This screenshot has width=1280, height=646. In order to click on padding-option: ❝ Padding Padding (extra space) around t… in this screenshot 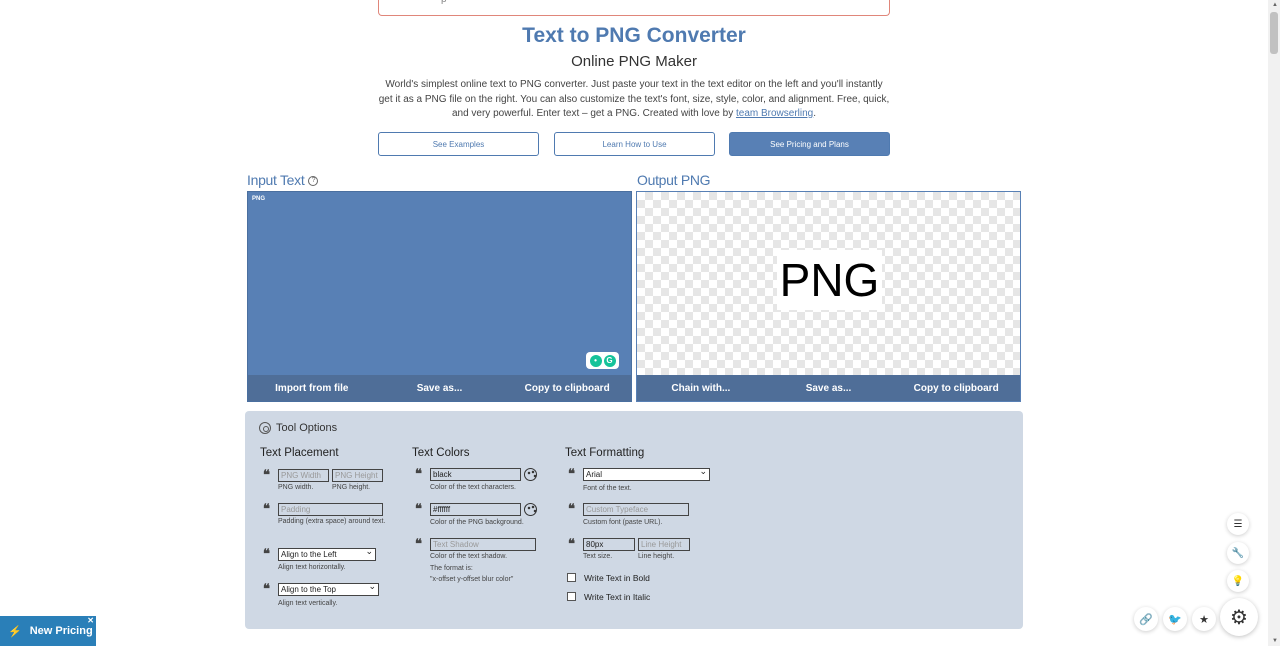, I will do `click(328, 523)`.